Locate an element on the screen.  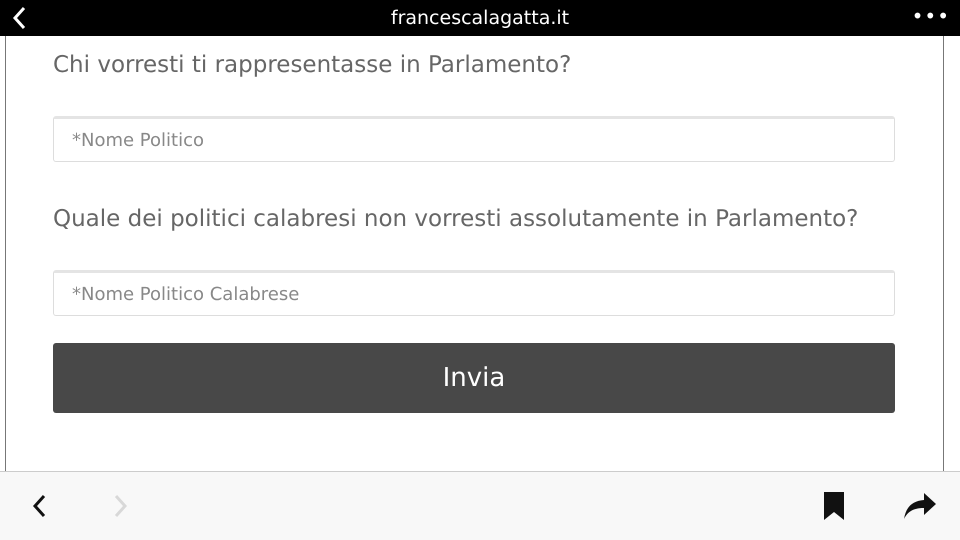
question-text: Quale dei politici calabresi non vorresti assolutamente in Parlamento? is located at coordinates (456, 219).